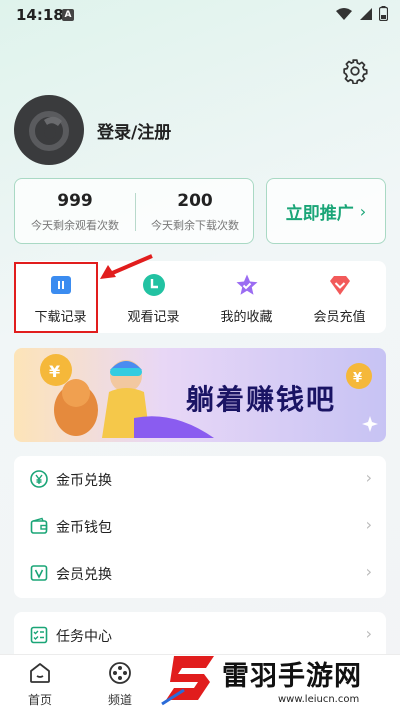  Describe the element at coordinates (134, 130) in the screenshot. I see `login-register-link: 登录/注册` at that location.